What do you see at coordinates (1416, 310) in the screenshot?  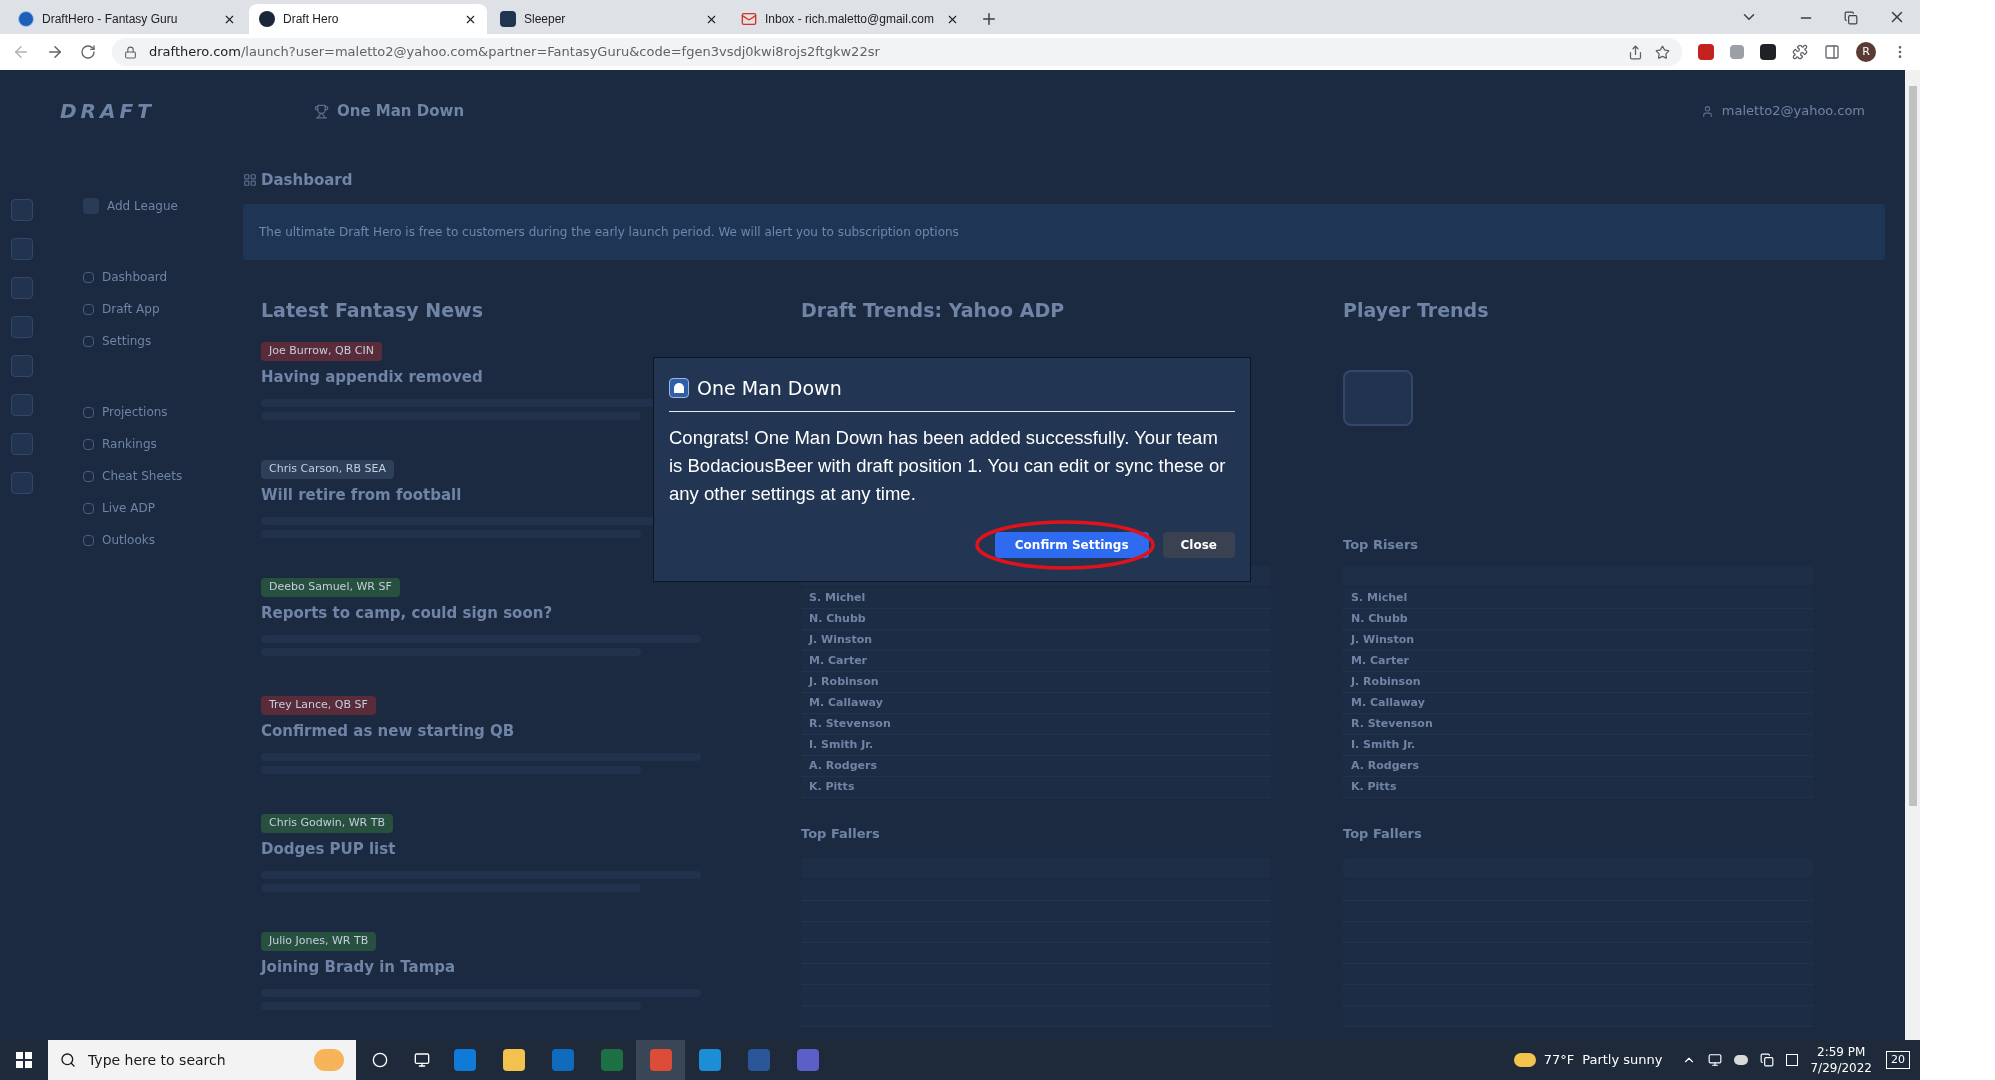 I see `section-heading: Player Trends` at bounding box center [1416, 310].